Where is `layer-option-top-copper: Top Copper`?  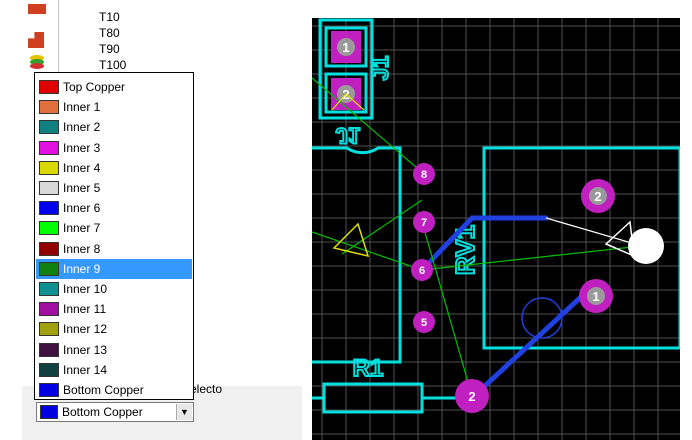 layer-option-top-copper: Top Copper is located at coordinates (114, 87).